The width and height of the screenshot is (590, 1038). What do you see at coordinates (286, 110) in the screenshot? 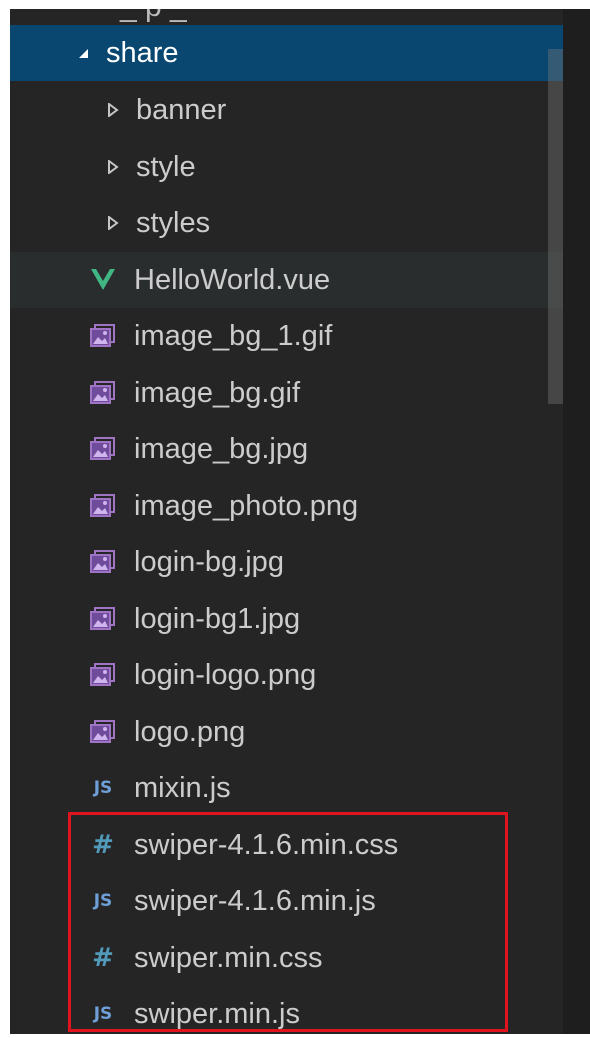
I see `tree-folder-item: banner` at bounding box center [286, 110].